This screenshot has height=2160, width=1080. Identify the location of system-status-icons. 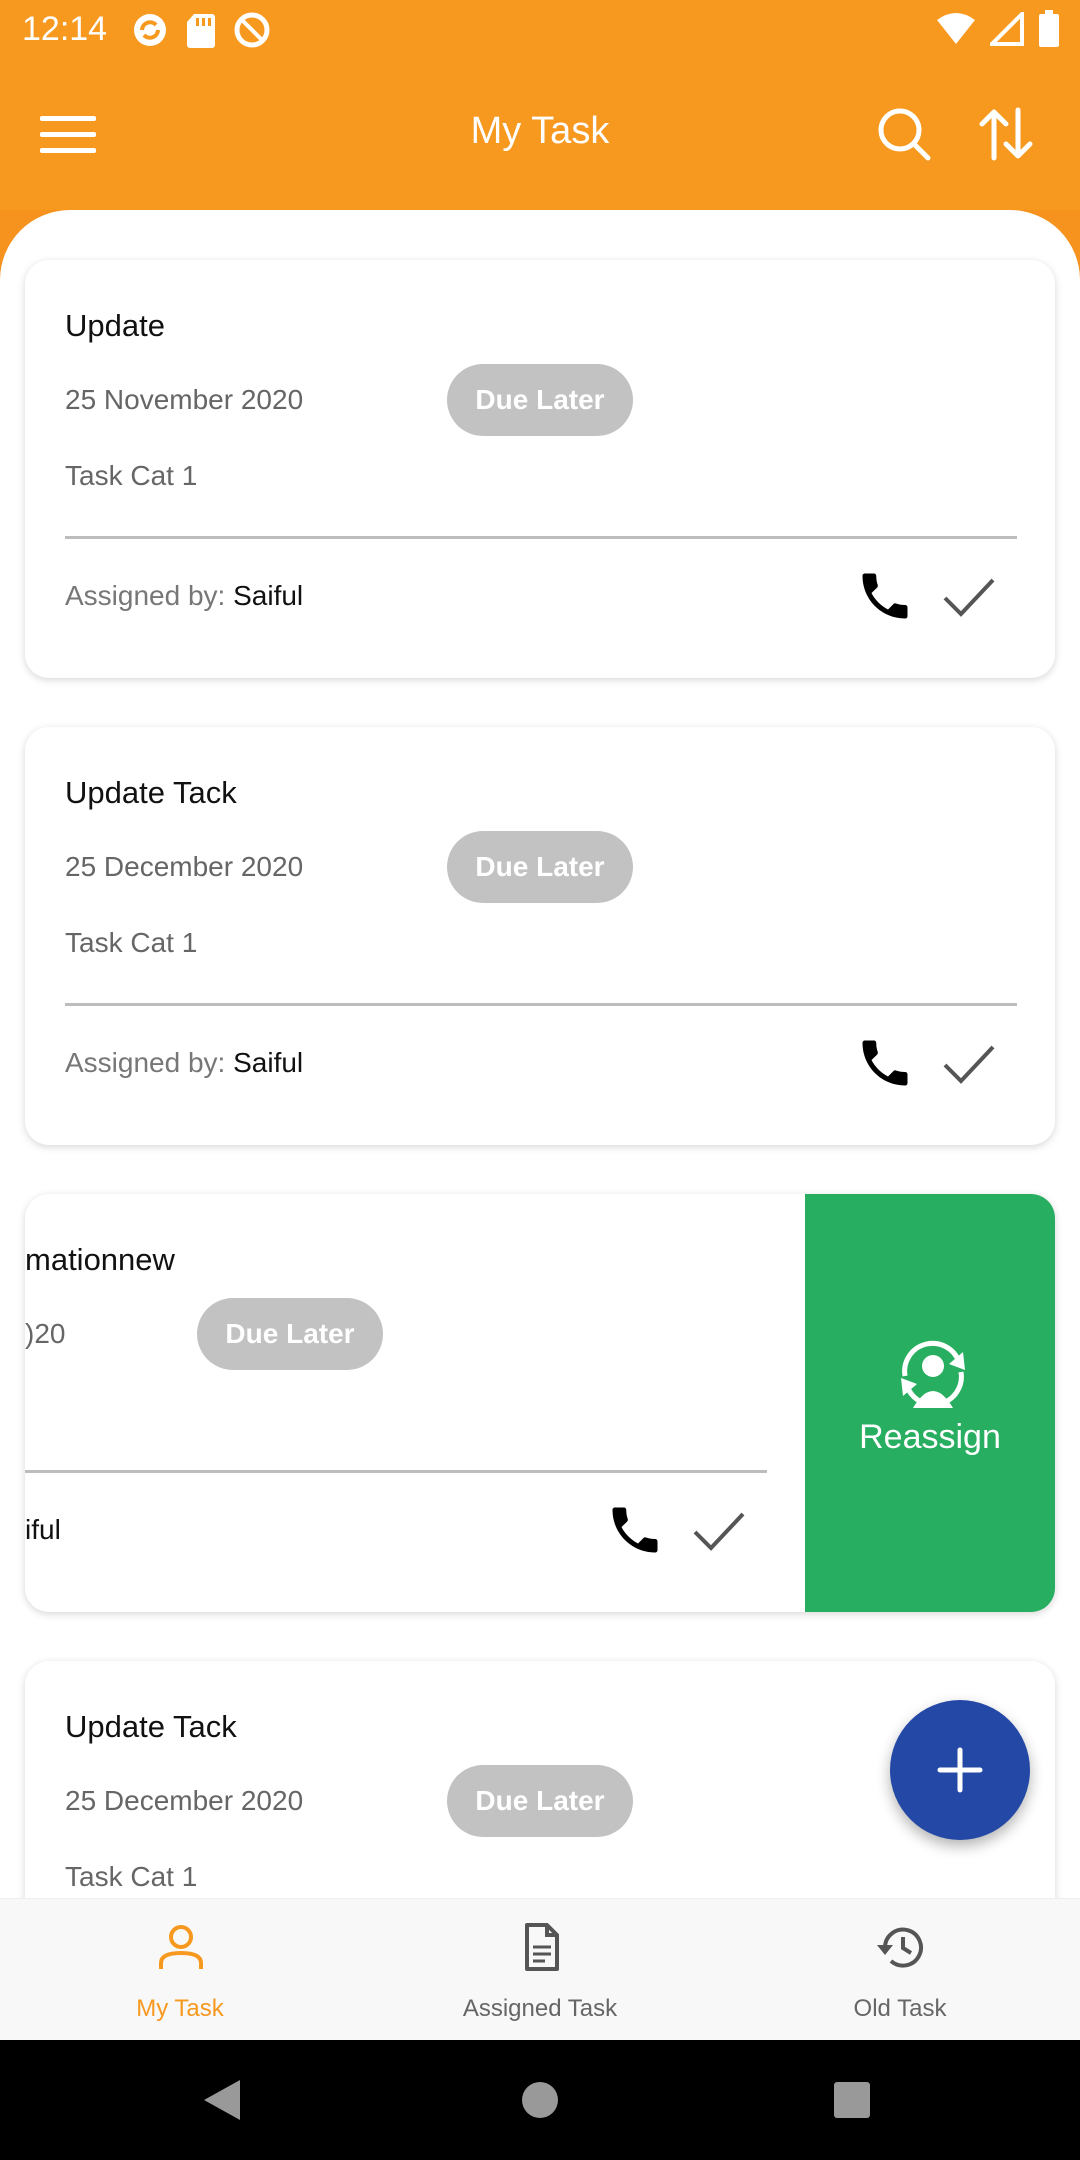
(998, 29).